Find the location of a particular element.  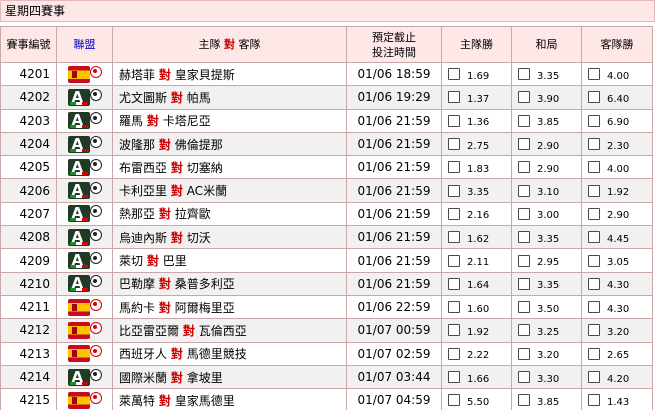

home-win-cell: 1.69 is located at coordinates (476, 74).